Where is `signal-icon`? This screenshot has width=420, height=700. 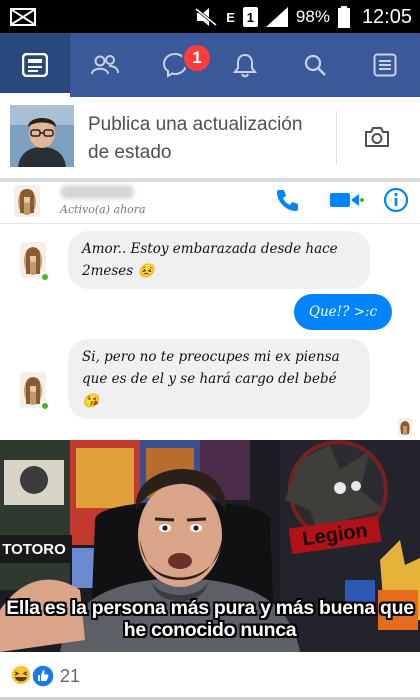
signal-icon is located at coordinates (276, 17).